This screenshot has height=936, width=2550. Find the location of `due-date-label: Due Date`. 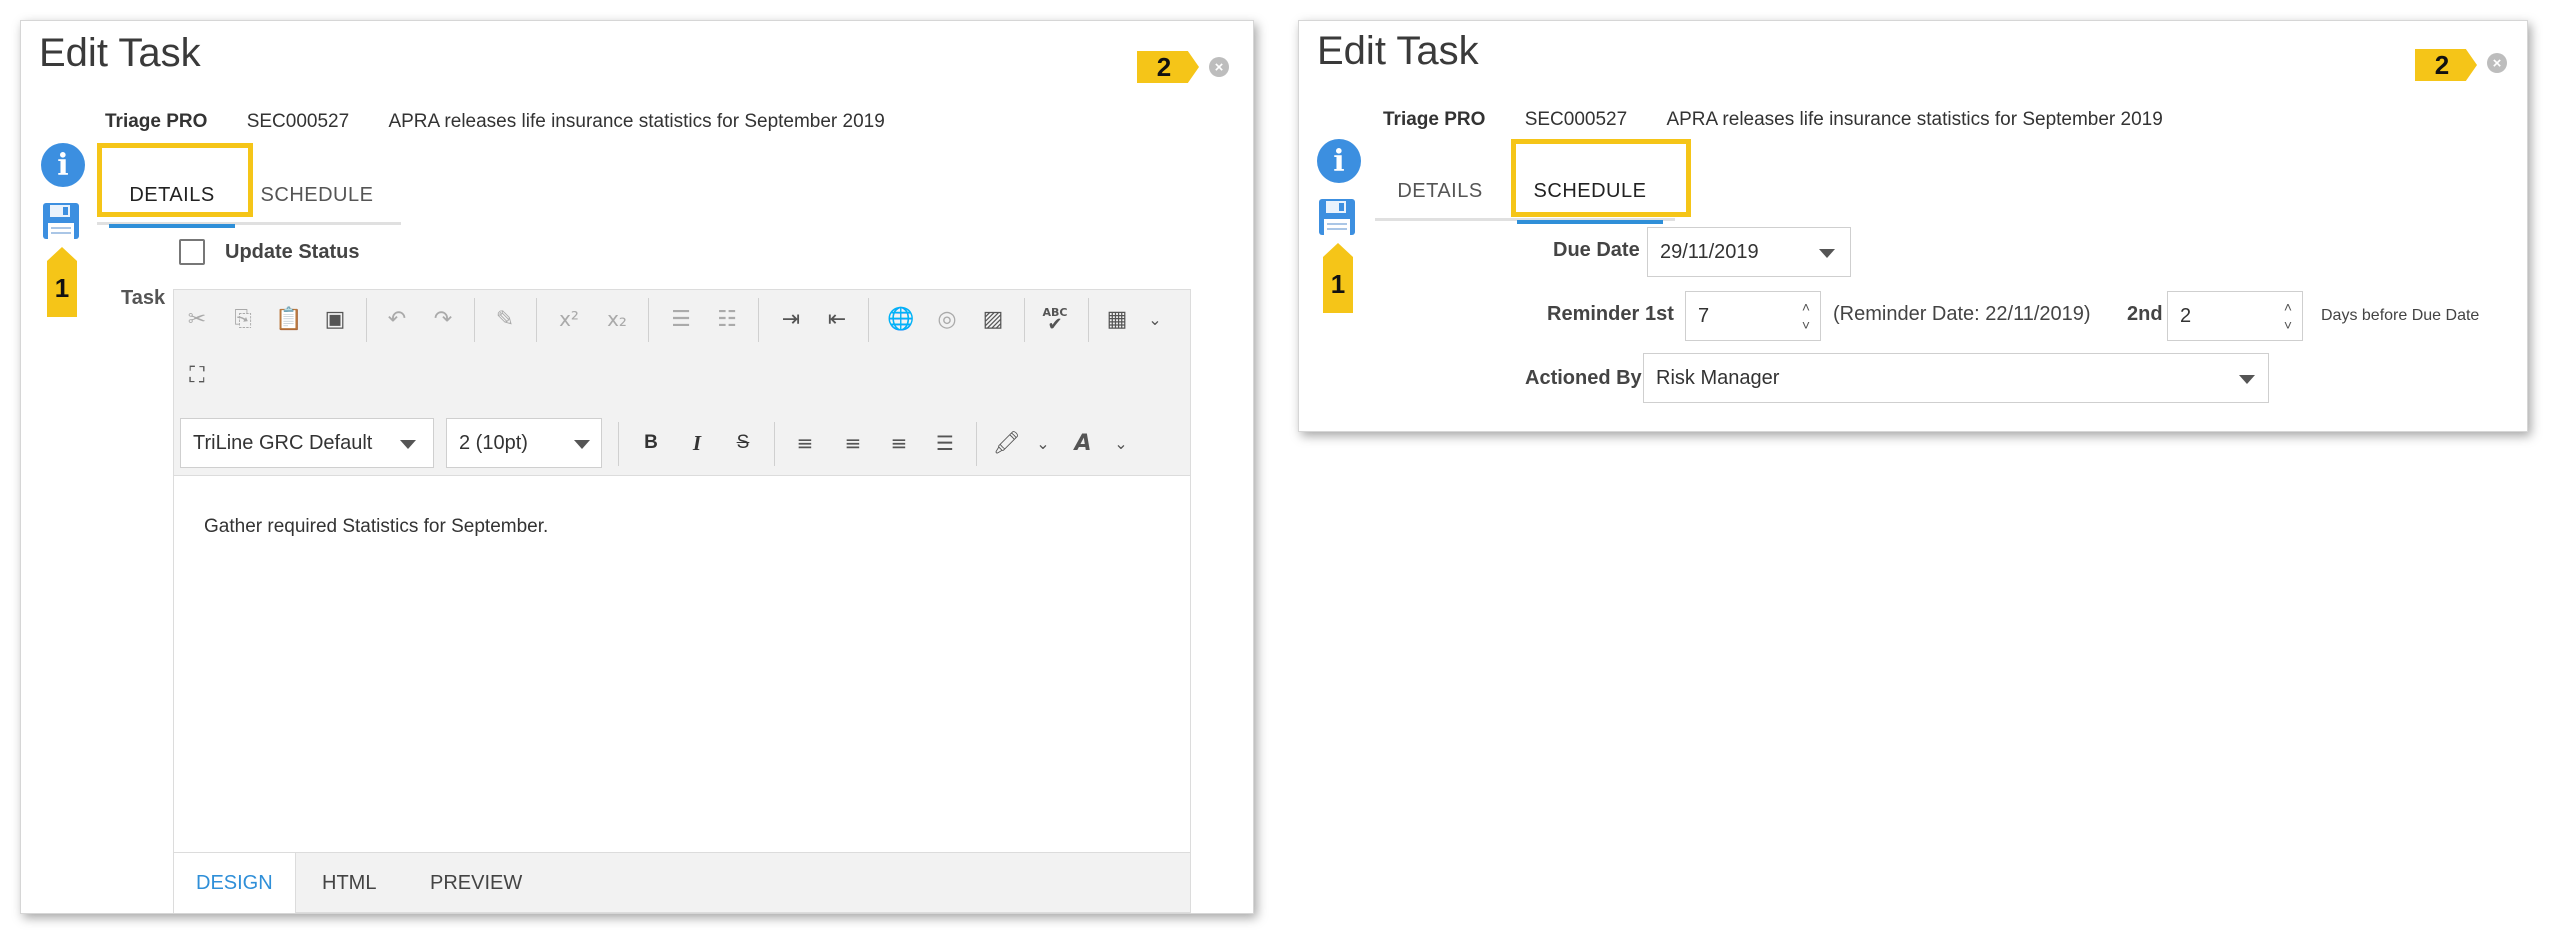

due-date-label: Due Date is located at coordinates (1596, 250).